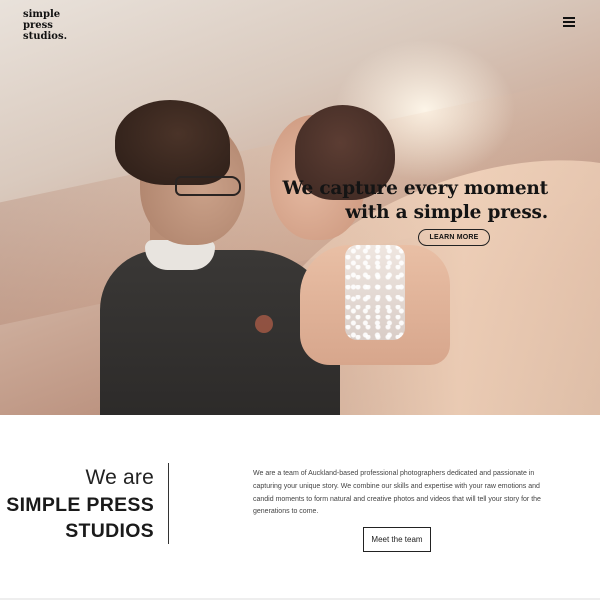 The image size is (600, 600). I want to click on hero-photo-bride-lace, so click(375, 292).